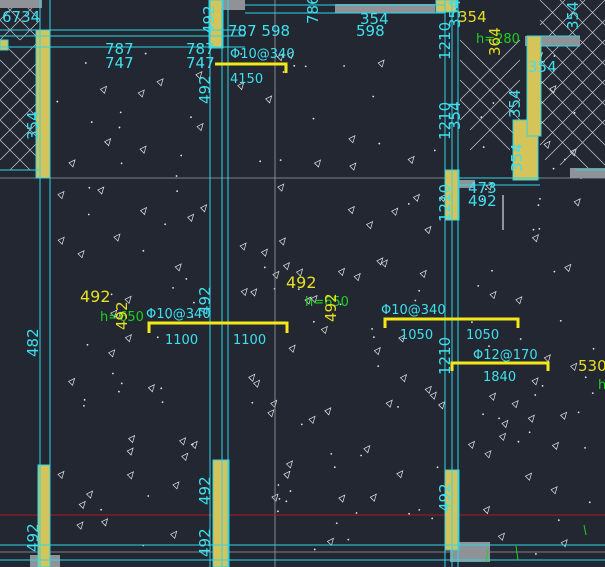 Image resolution: width=605 pixels, height=567 pixels. Describe the element at coordinates (455, 115) in the screenshot. I see `label-right-354-b: 354` at that location.